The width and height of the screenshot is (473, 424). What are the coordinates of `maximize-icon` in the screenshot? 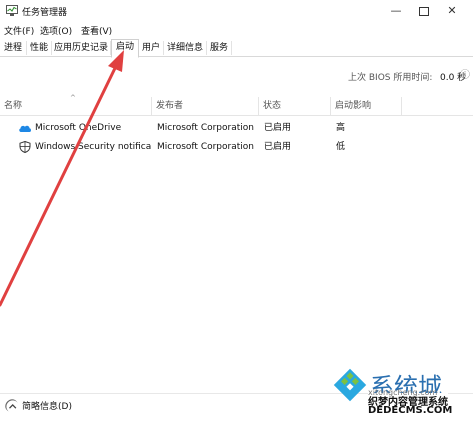 It's located at (424, 11).